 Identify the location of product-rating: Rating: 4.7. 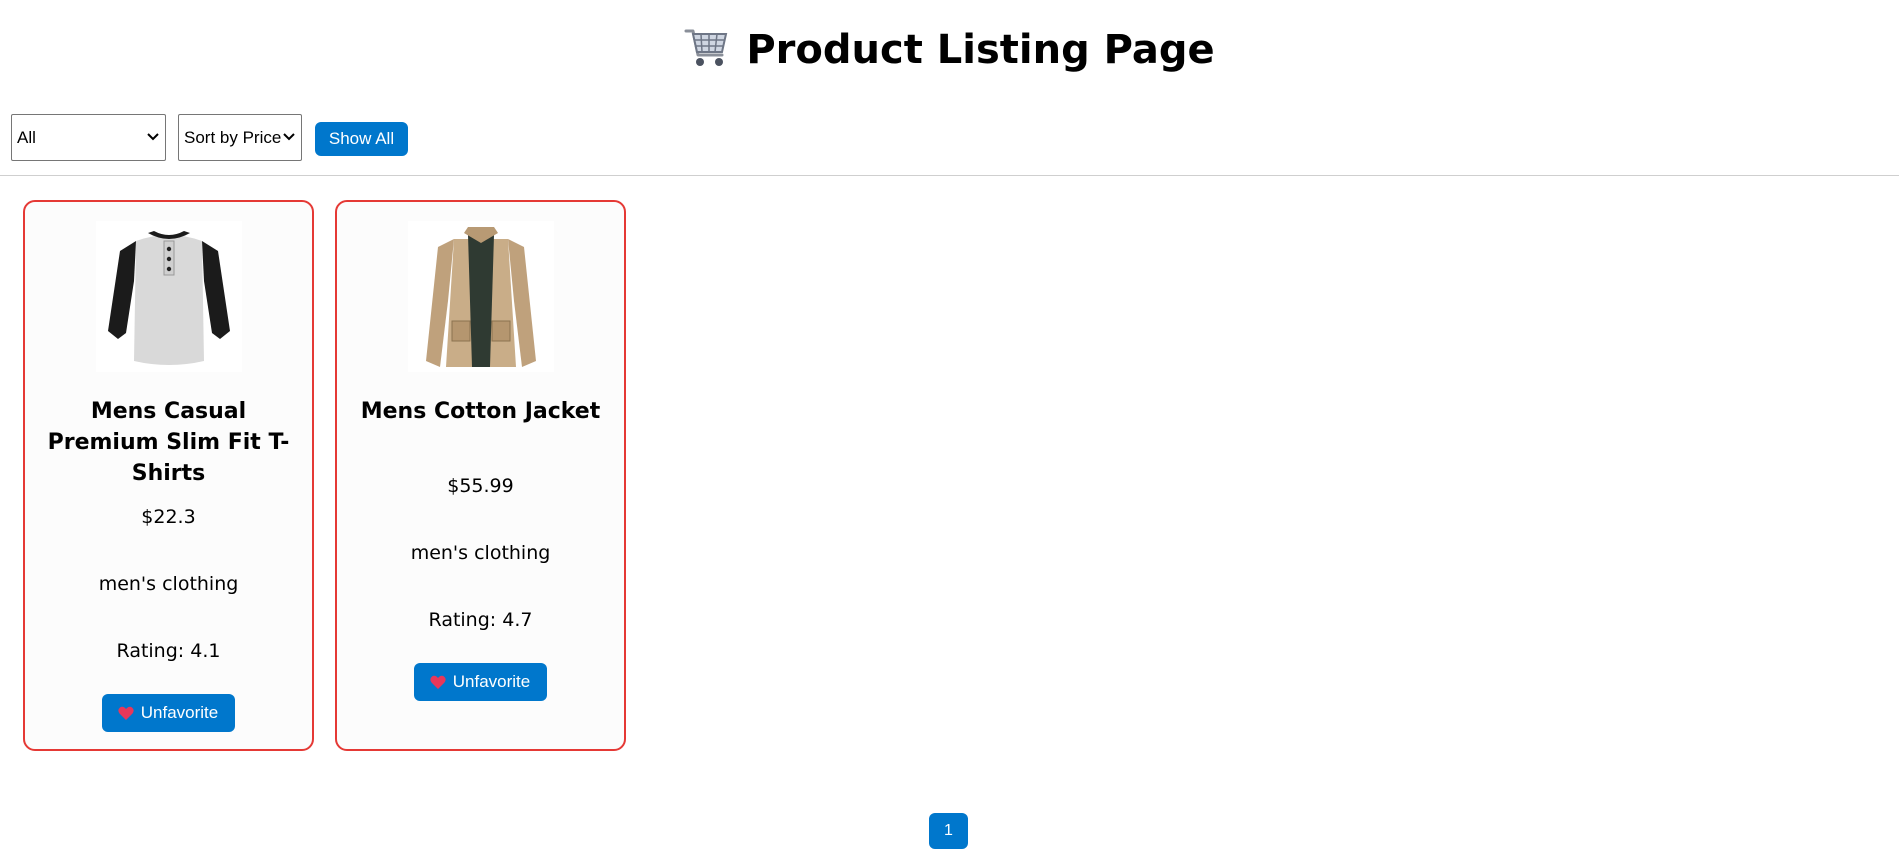
(480, 620).